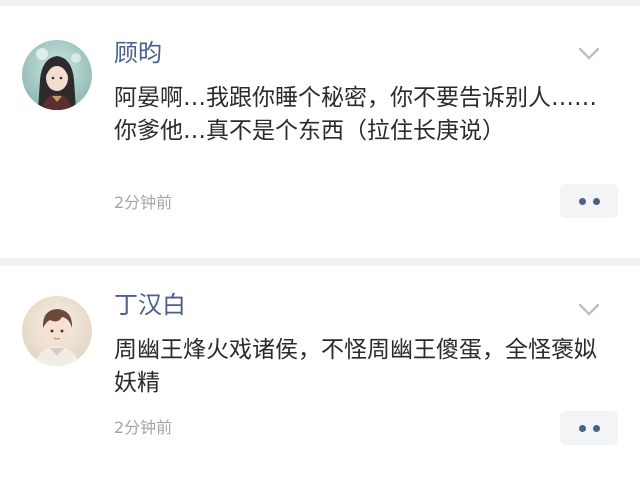 This screenshot has width=640, height=486. What do you see at coordinates (355, 366) in the screenshot?
I see `comment-text: 周幽王烽火戏诸侯，不怪周幽王傻蛋，全怪褒姒妖精` at bounding box center [355, 366].